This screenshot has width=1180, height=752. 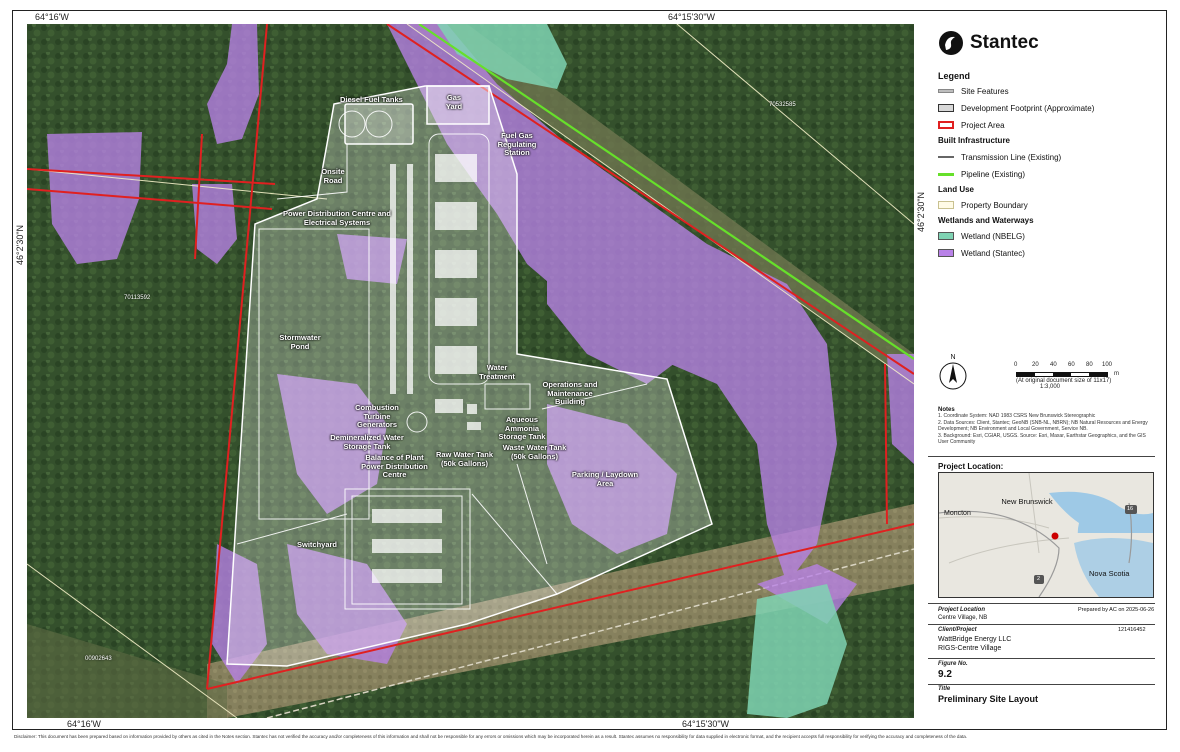 I want to click on legend-site-features: Site Features, so click(x=973, y=91).